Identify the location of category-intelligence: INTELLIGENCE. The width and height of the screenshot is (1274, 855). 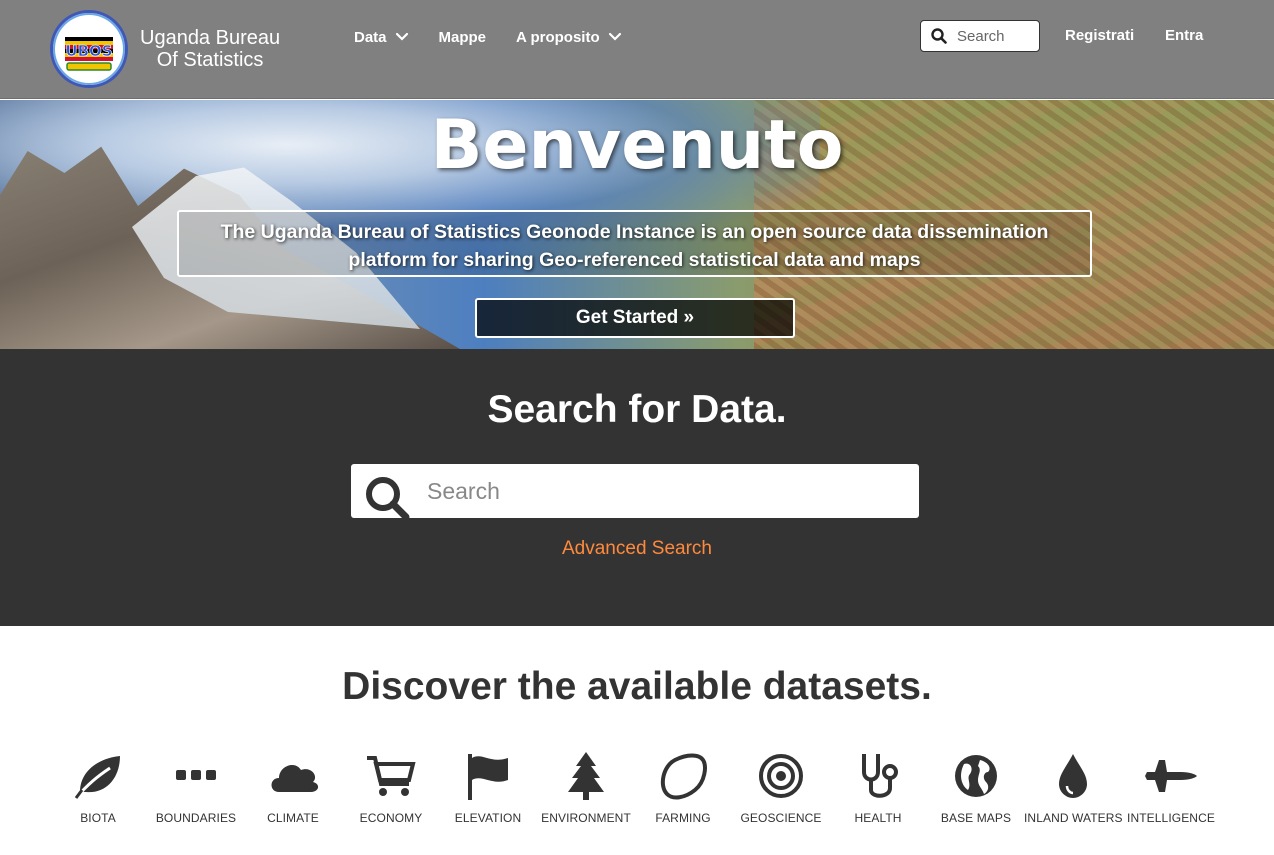
(1171, 787).